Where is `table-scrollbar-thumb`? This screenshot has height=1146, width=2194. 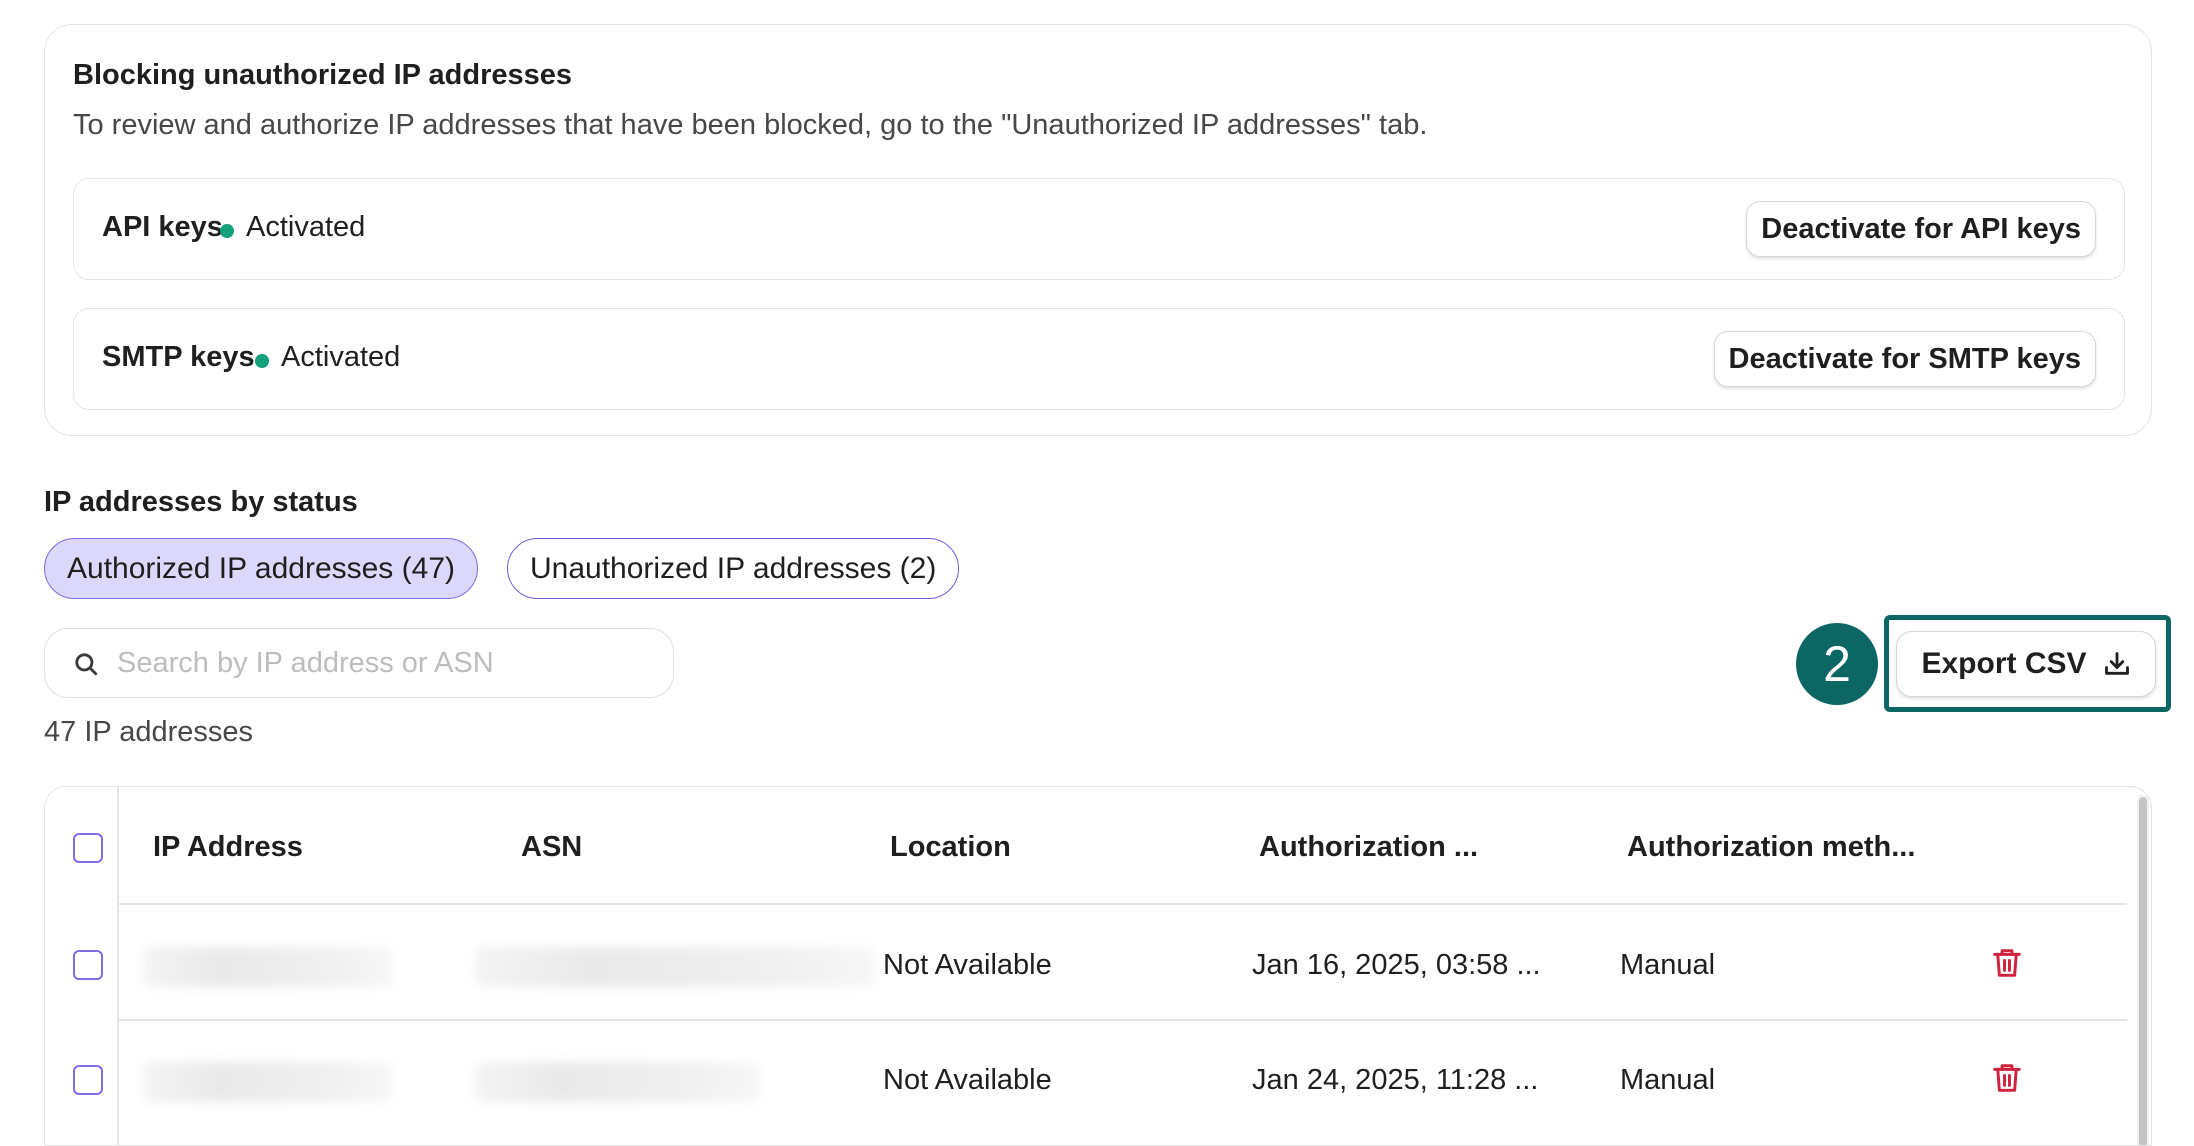
table-scrollbar-thumb is located at coordinates (2143, 971).